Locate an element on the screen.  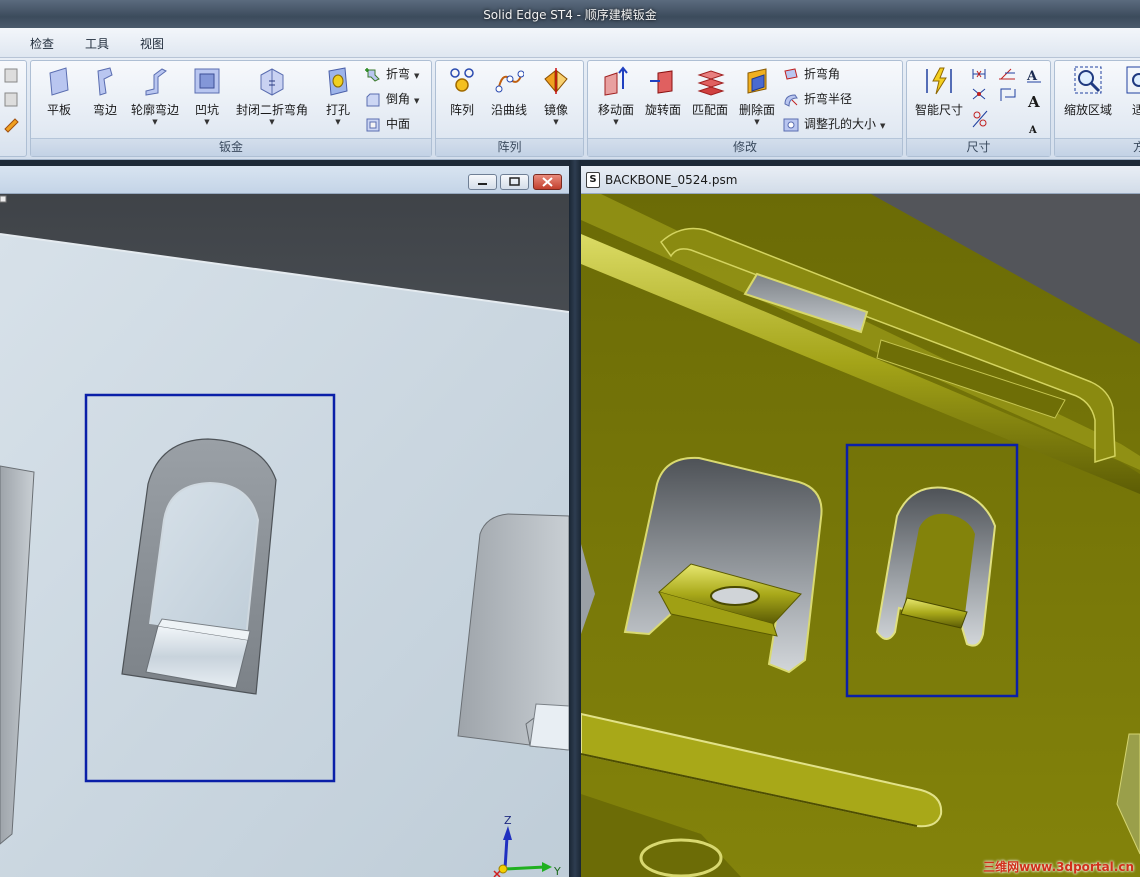
zoom-area-button: 缩放区域 is located at coordinates (1088, 90).